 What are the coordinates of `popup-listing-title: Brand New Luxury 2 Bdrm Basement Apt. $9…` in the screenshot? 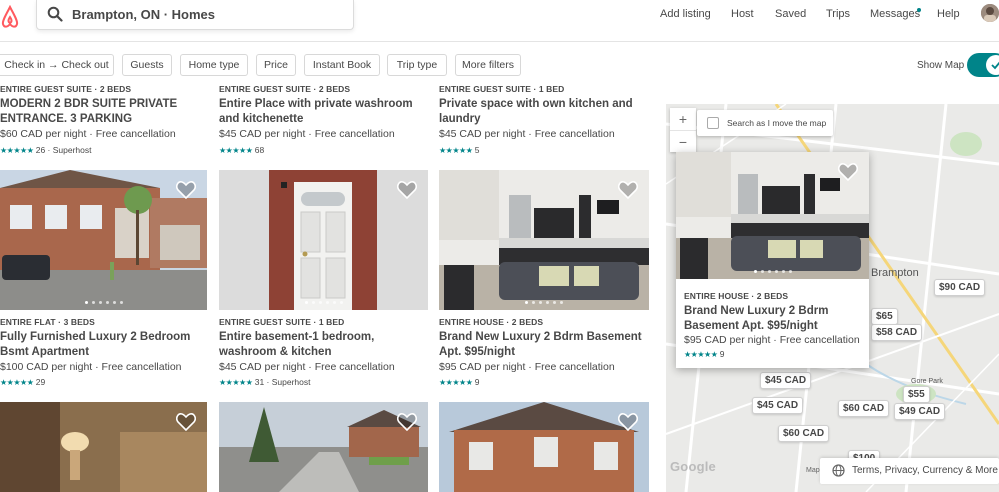 It's located at (774, 319).